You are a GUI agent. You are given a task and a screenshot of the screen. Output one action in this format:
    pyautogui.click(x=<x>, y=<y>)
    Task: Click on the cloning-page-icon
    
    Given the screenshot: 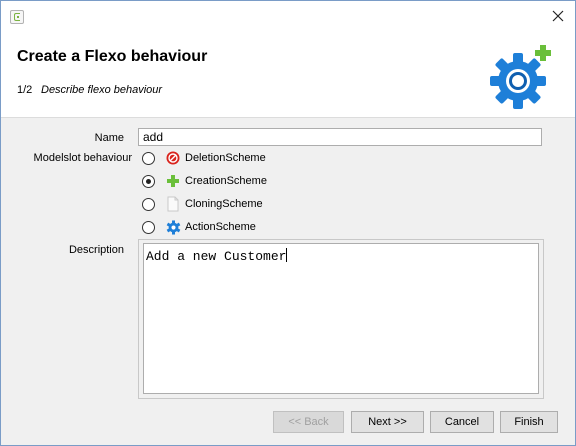 What is the action you would take?
    pyautogui.click(x=173, y=204)
    